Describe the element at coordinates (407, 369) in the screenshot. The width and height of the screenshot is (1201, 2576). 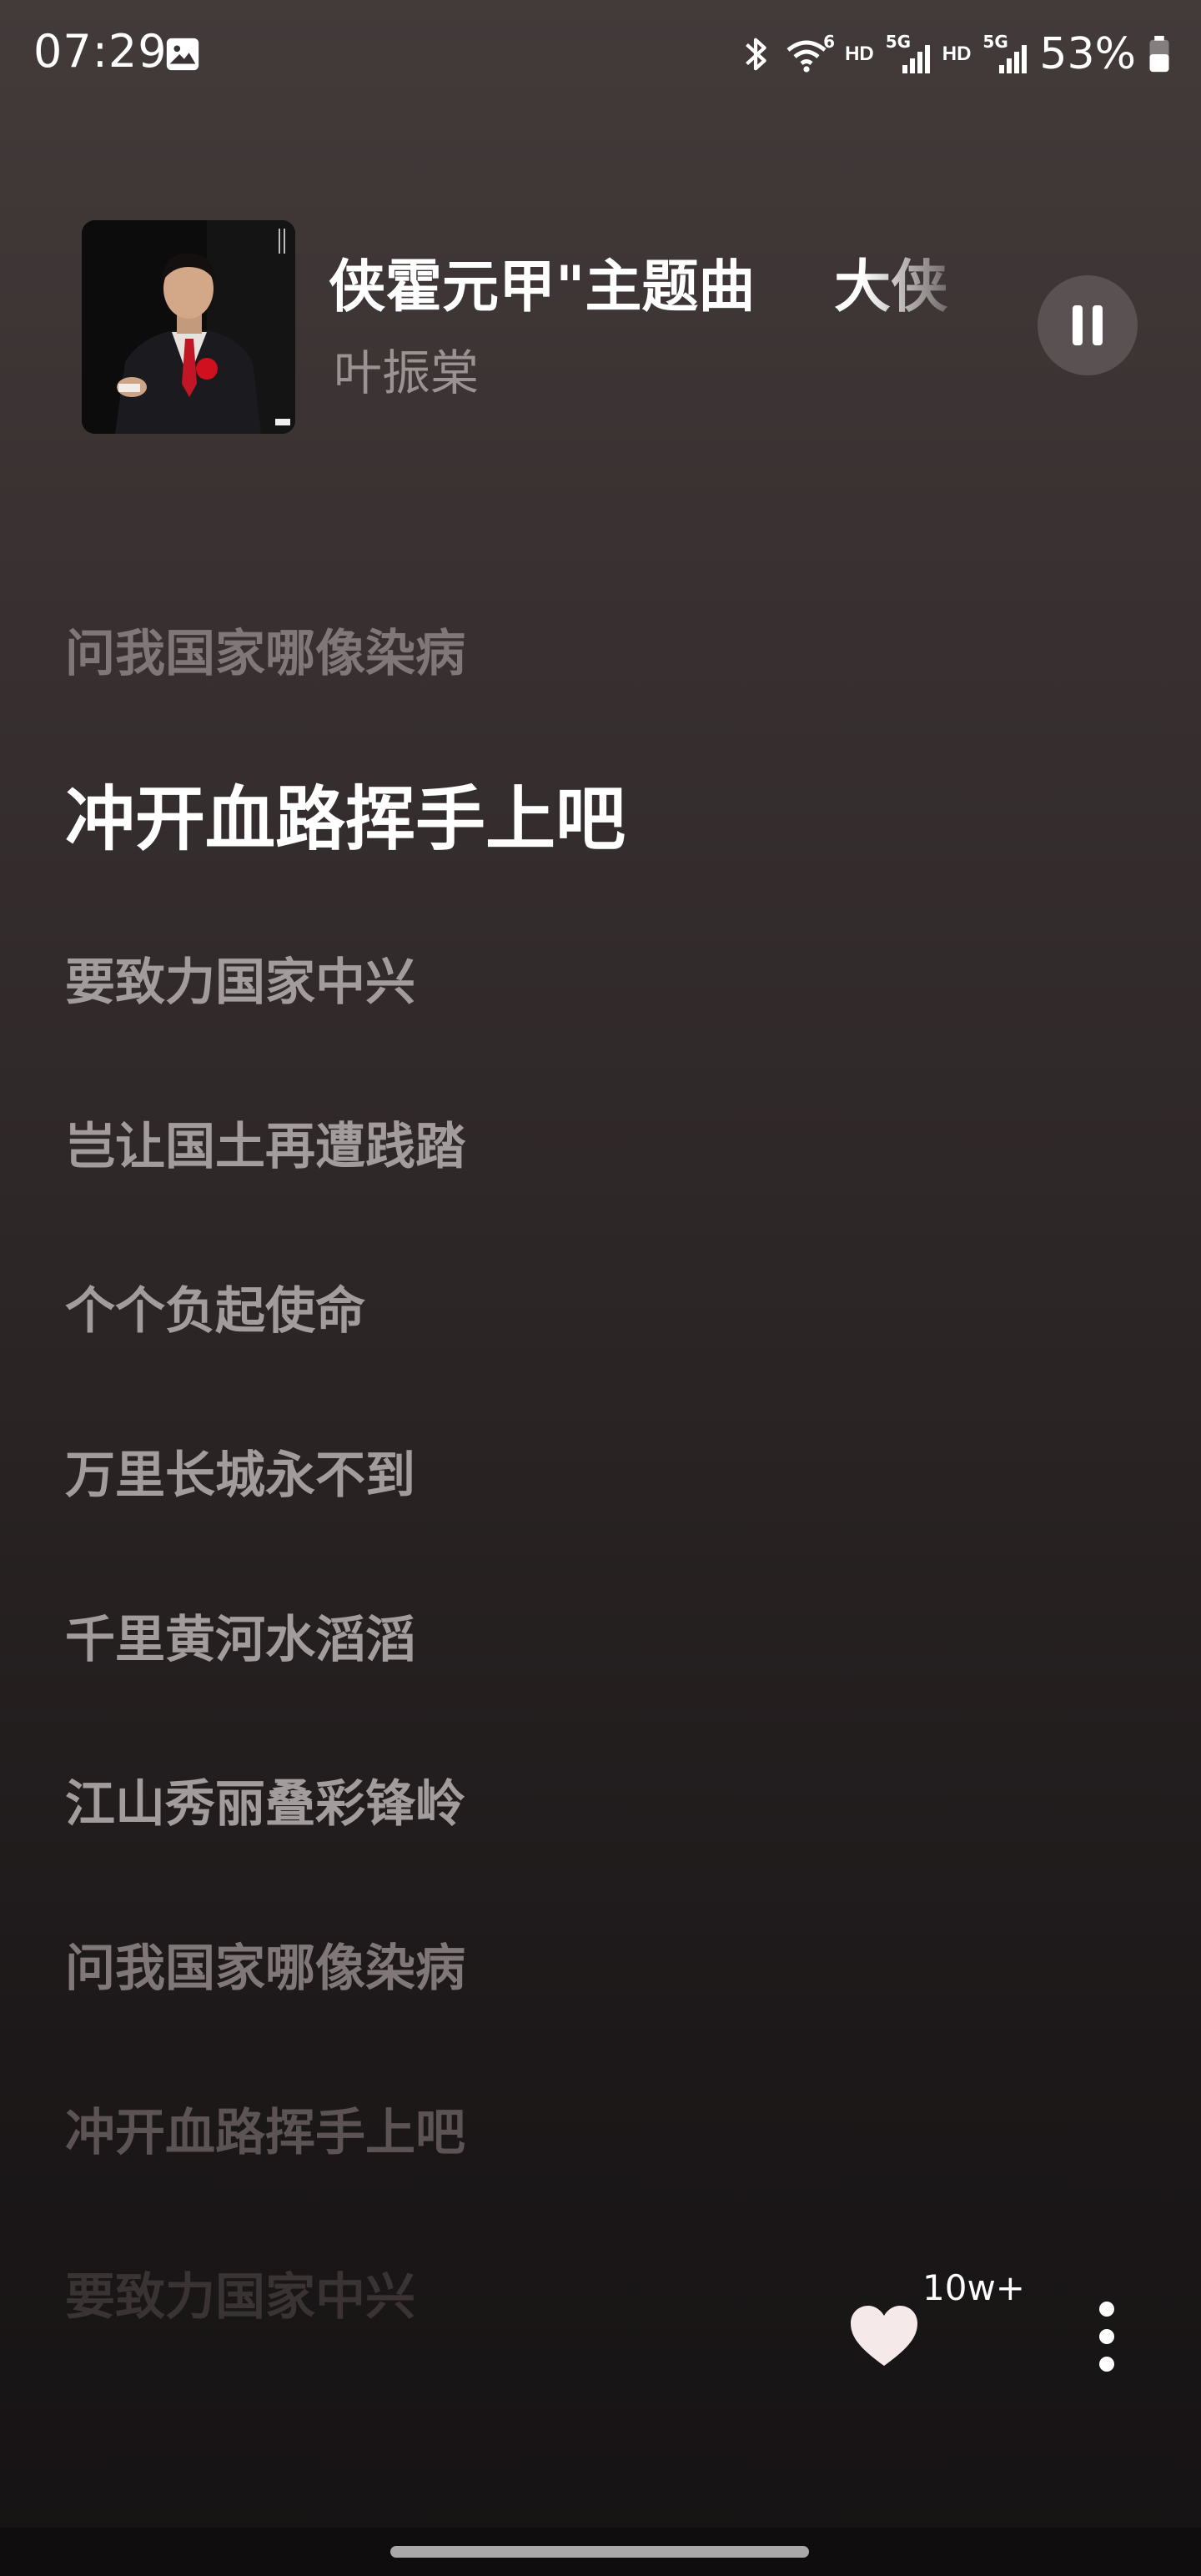
I see `artist-name: 叶振棠` at that location.